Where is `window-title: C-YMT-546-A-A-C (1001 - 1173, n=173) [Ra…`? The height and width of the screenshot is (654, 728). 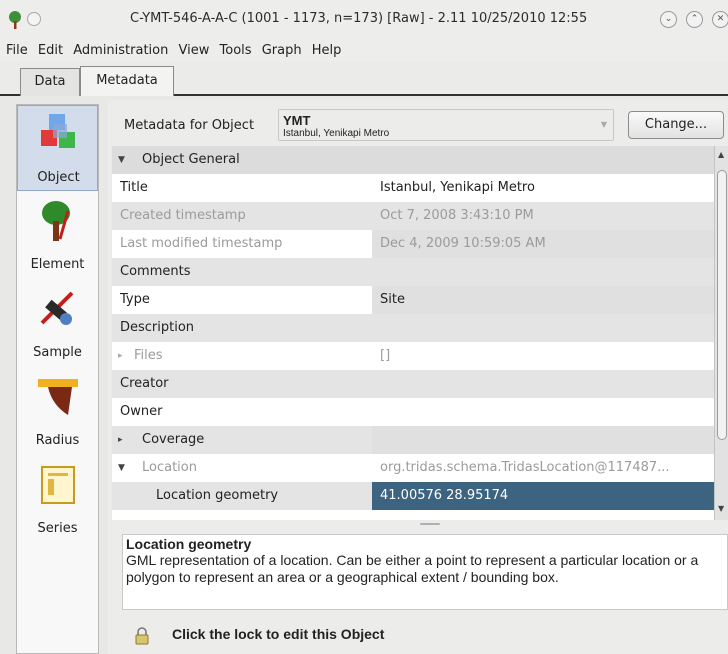 window-title: C-YMT-546-A-A-C (1001 - 1173, n=173) [Ra… is located at coordinates (359, 18).